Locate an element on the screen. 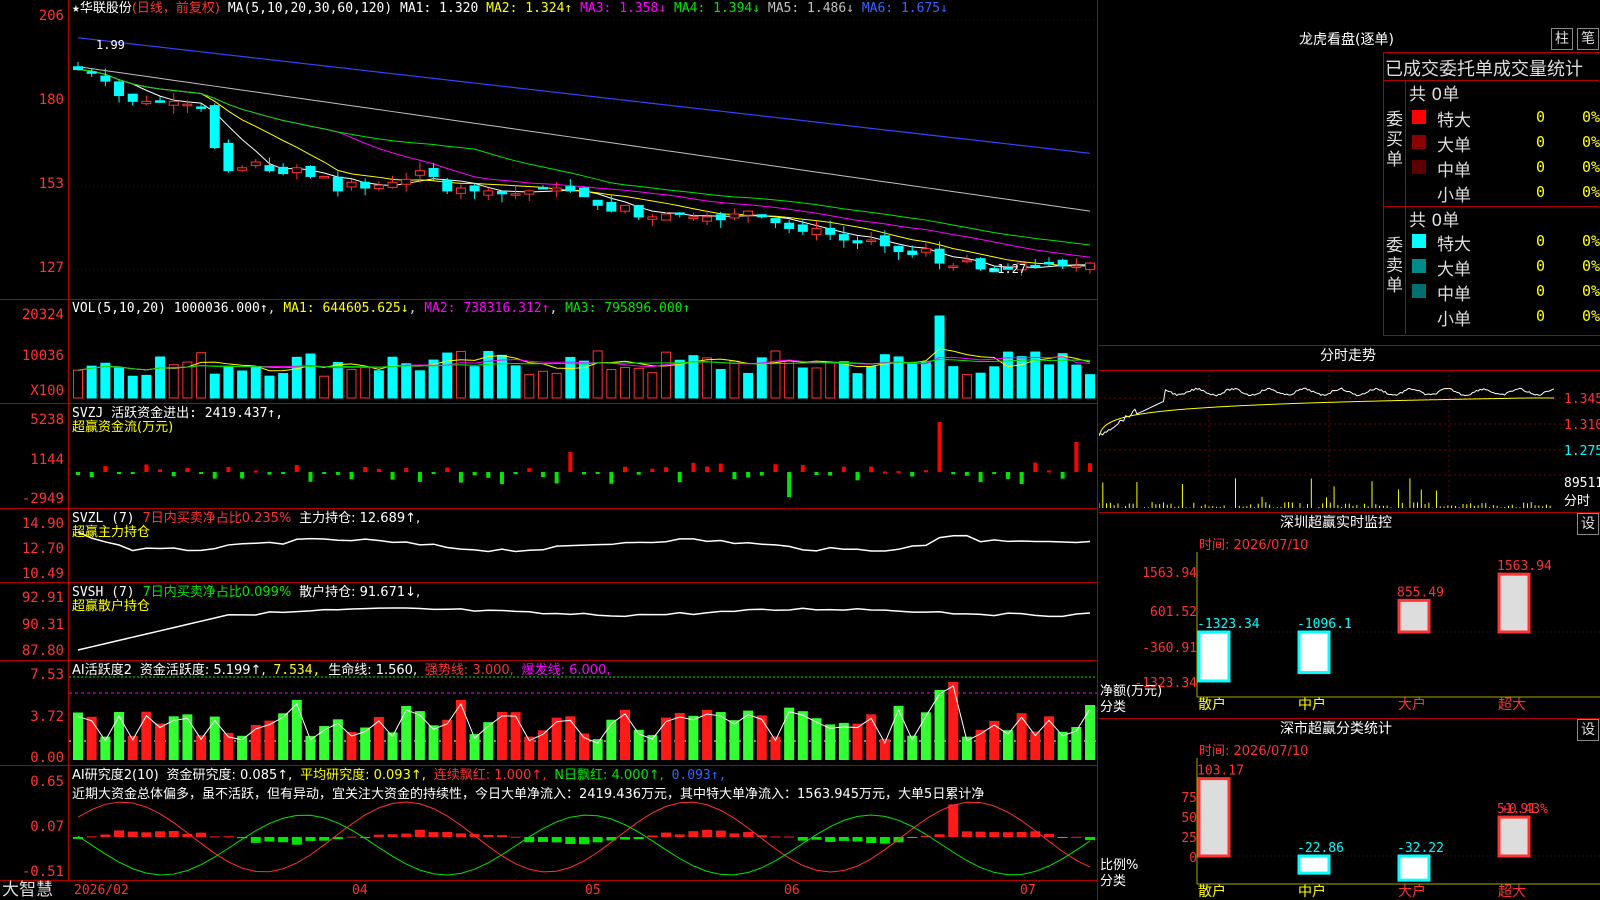 This screenshot has width=1600, height=900. monitor-bar-chart: -1323.34 散户 -1096.1 中户 855.49 大户 1563.94 超大 is located at coordinates (1398, 632).